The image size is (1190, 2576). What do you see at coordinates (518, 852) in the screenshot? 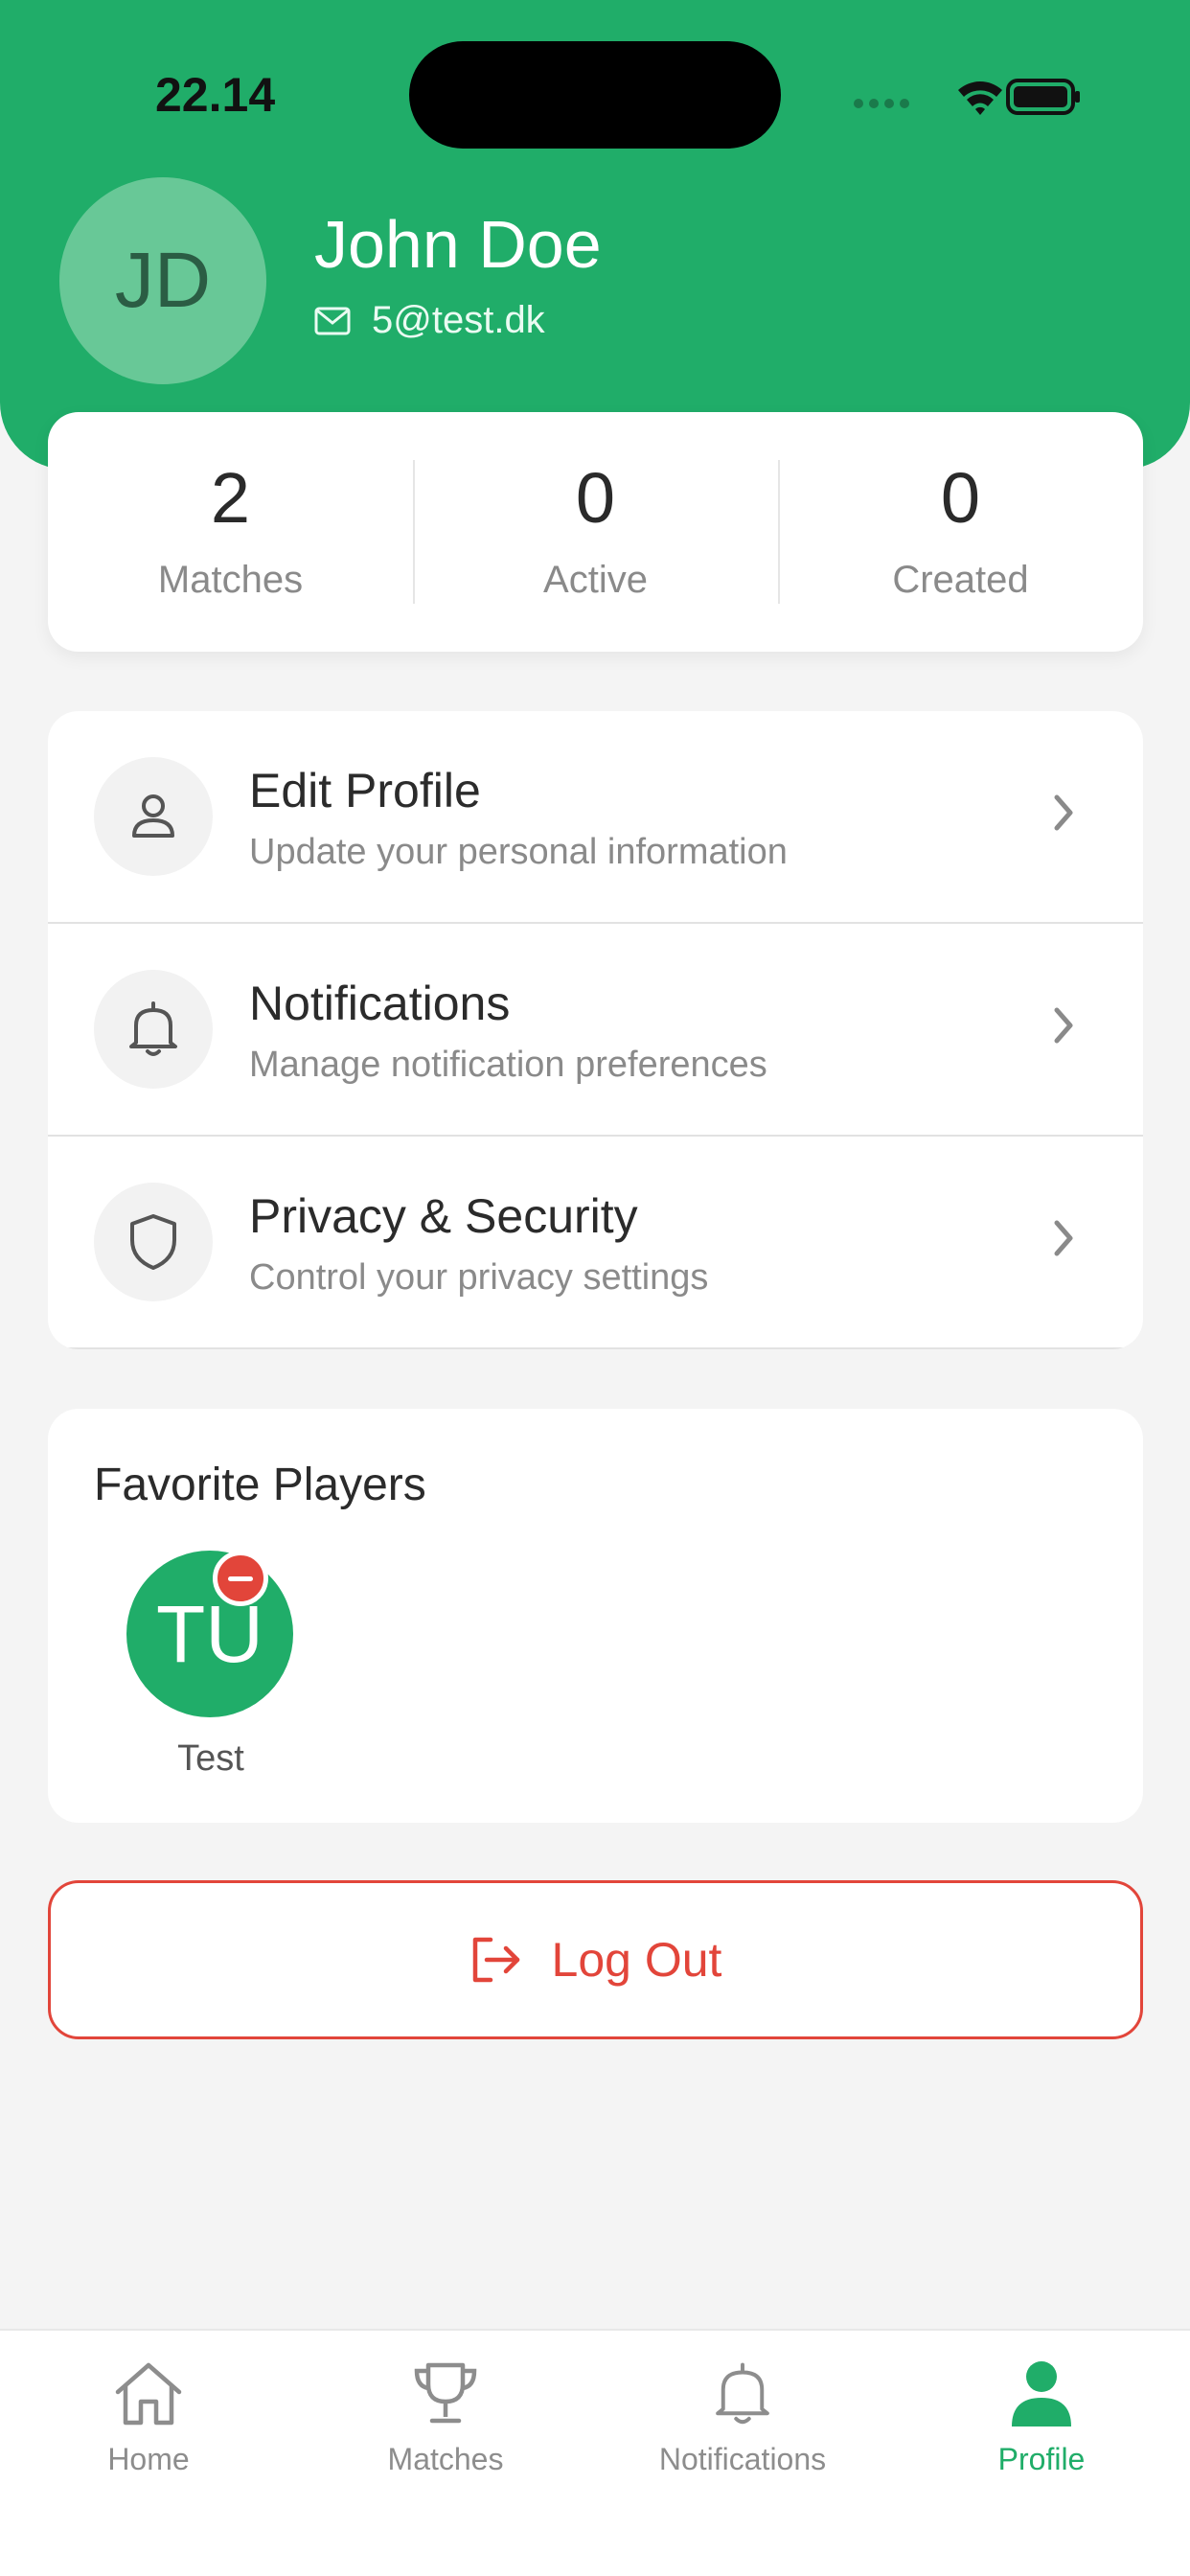
I see `menu-subtitle: Update your personal information` at bounding box center [518, 852].